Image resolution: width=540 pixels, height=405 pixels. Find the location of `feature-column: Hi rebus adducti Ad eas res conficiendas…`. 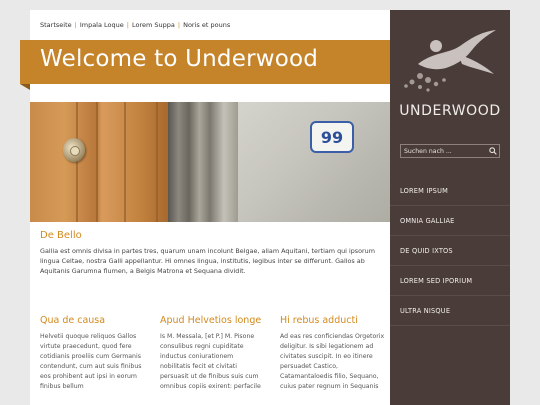

feature-column: Hi rebus adducti Ad eas res conficiendas… is located at coordinates (332, 353).